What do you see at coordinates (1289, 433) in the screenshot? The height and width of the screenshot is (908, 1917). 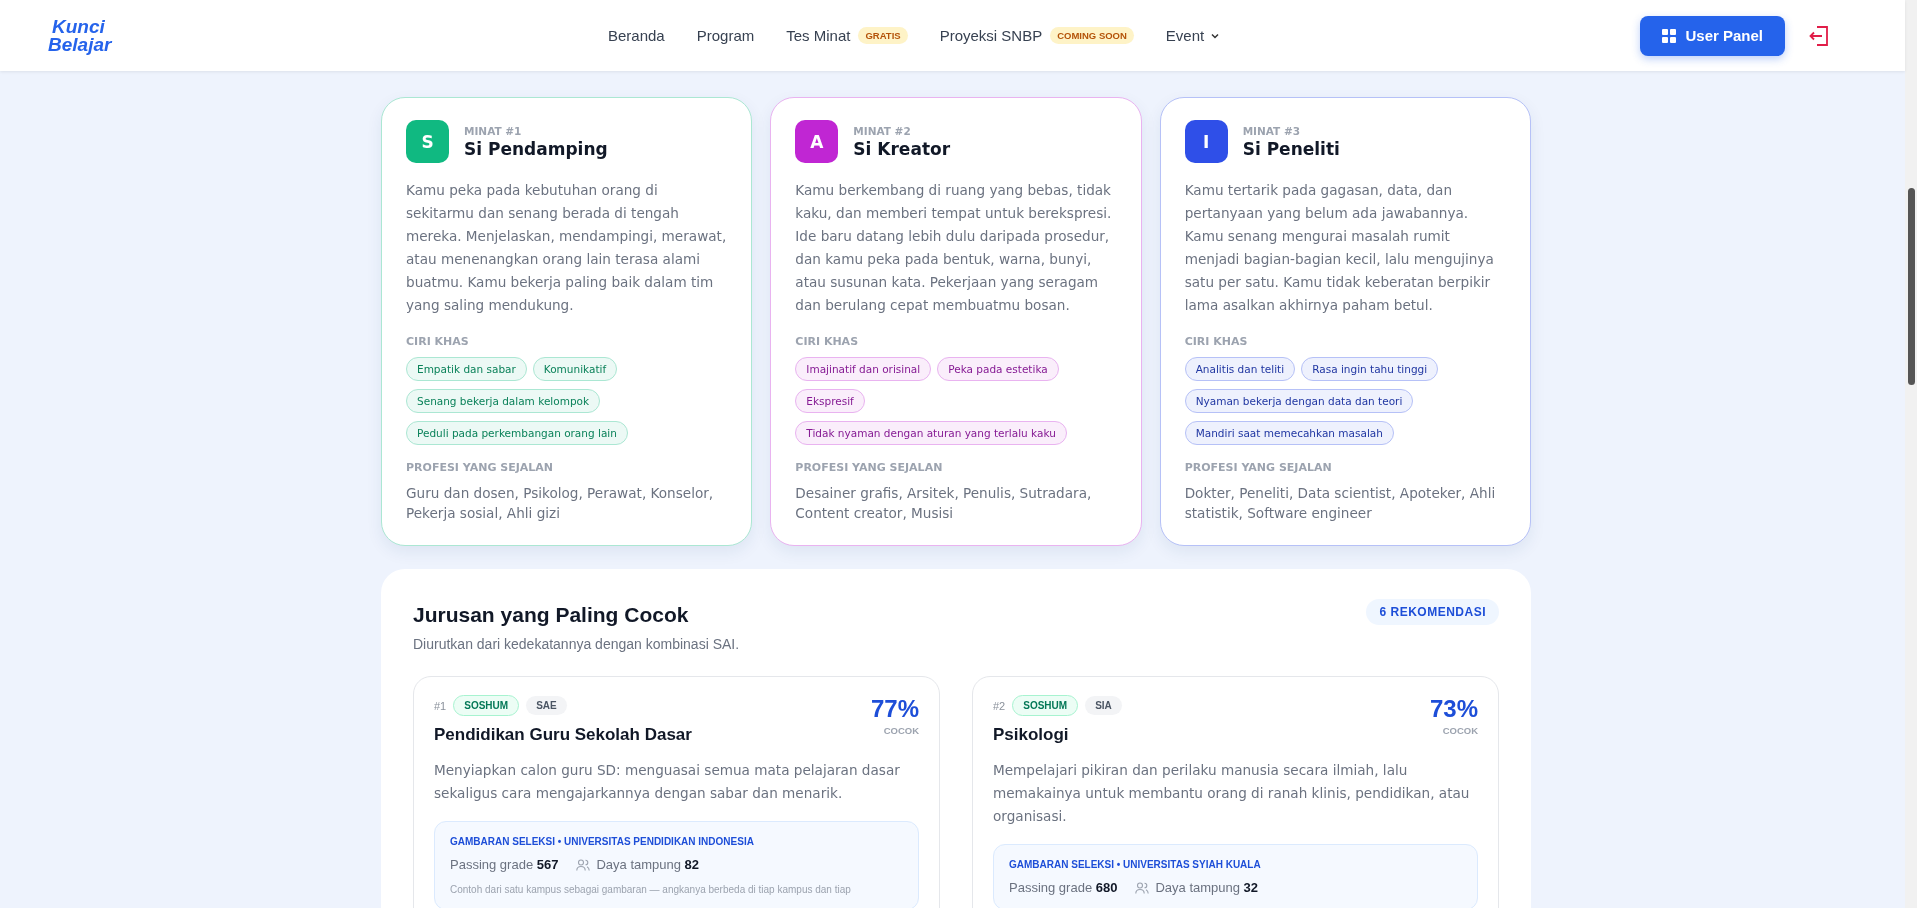 I see `trait-tag: Mandiri saat memecahkan masalah` at bounding box center [1289, 433].